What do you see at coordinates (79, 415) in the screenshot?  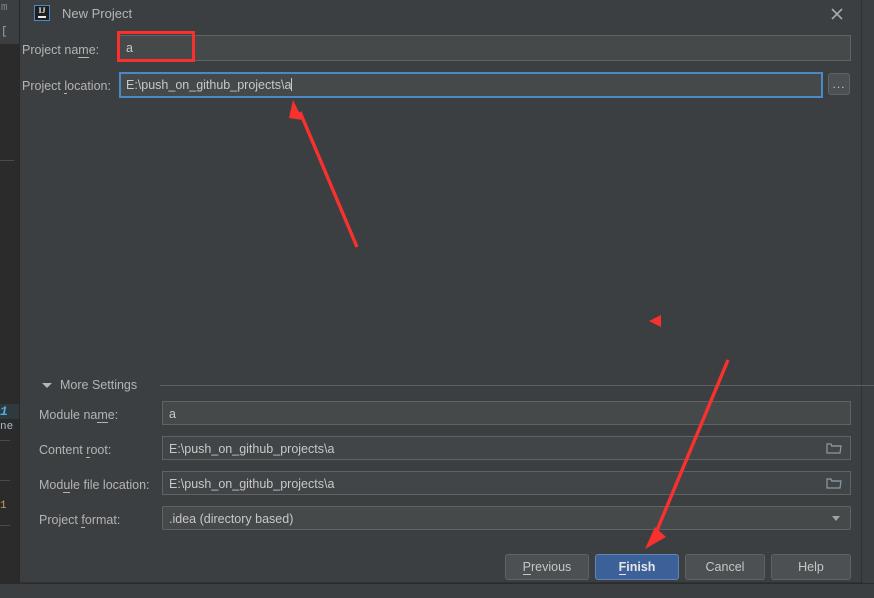 I see `module-name-label: Module name:` at bounding box center [79, 415].